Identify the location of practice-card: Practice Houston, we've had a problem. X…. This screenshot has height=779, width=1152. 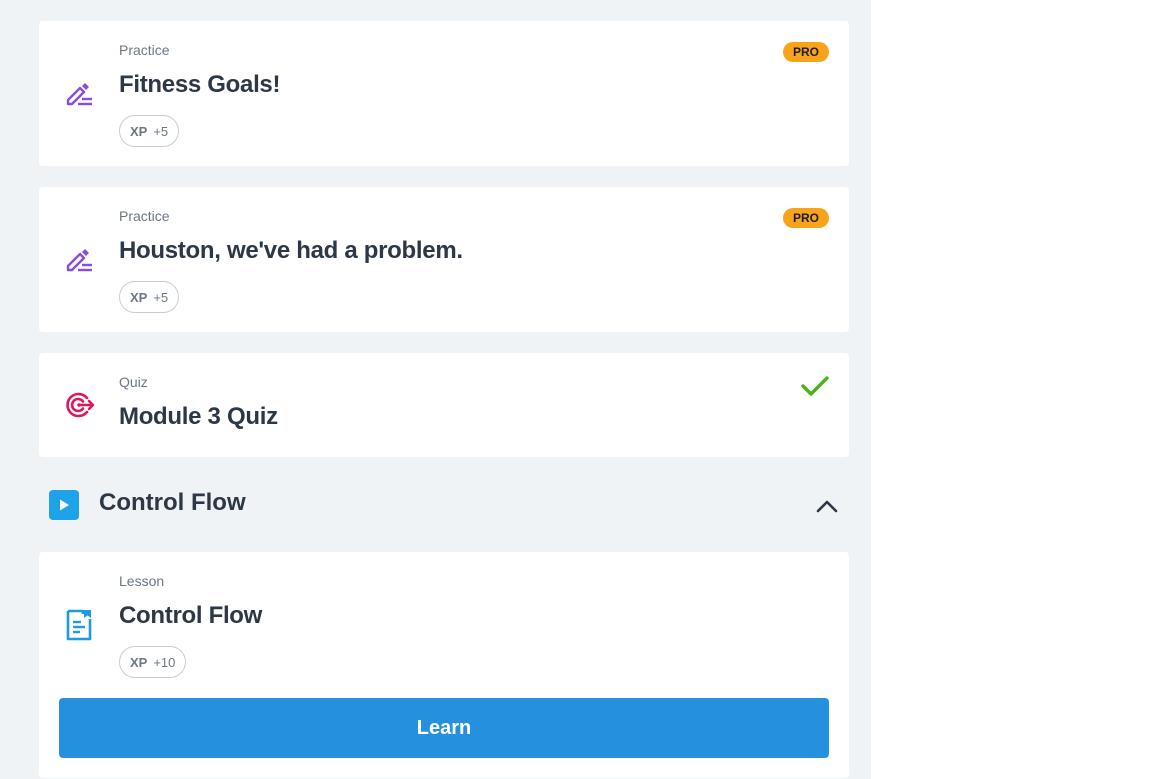
(444, 259).